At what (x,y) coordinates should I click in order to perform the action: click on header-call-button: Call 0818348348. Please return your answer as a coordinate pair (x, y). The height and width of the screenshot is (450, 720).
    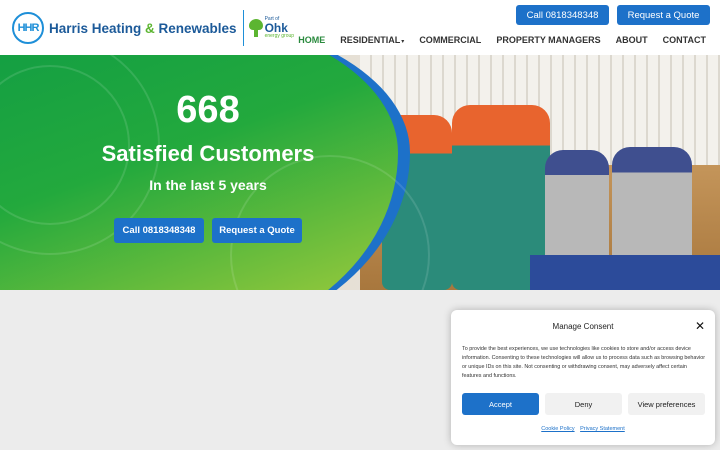
    Looking at the image, I should click on (562, 15).